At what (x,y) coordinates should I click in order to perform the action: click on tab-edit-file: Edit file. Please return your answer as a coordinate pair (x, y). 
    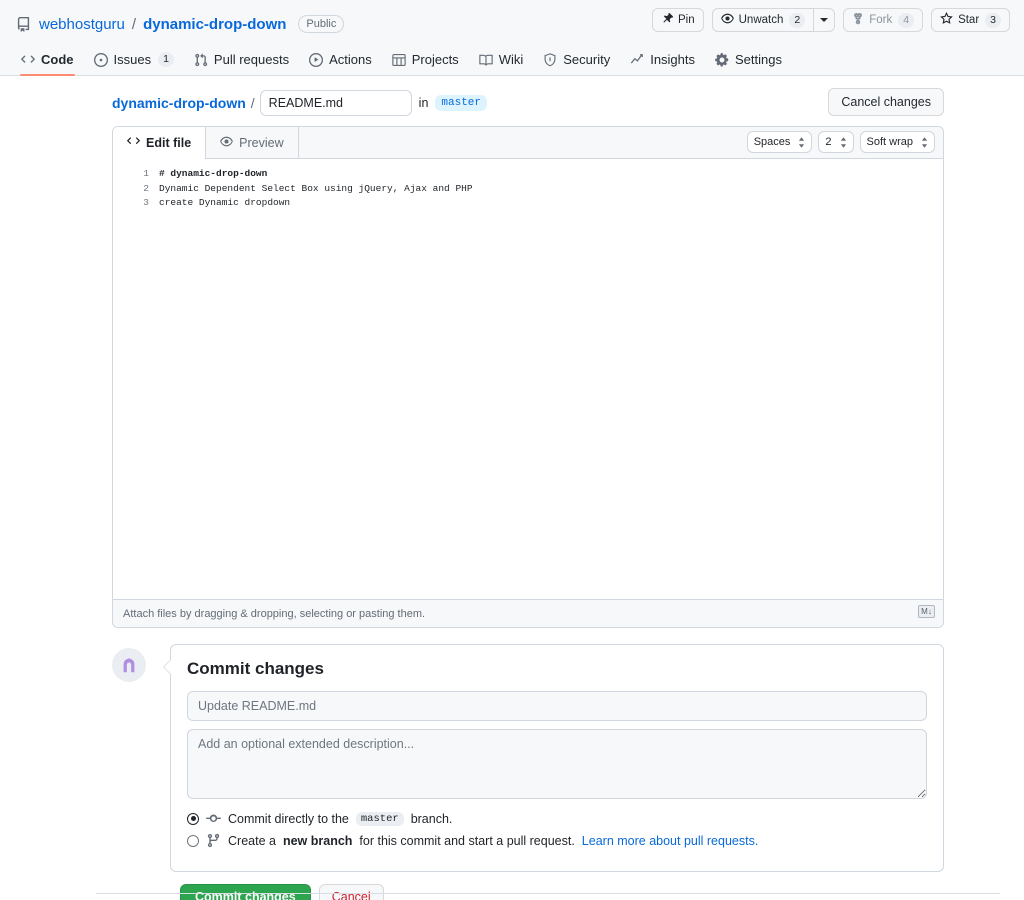
    Looking at the image, I should click on (160, 143).